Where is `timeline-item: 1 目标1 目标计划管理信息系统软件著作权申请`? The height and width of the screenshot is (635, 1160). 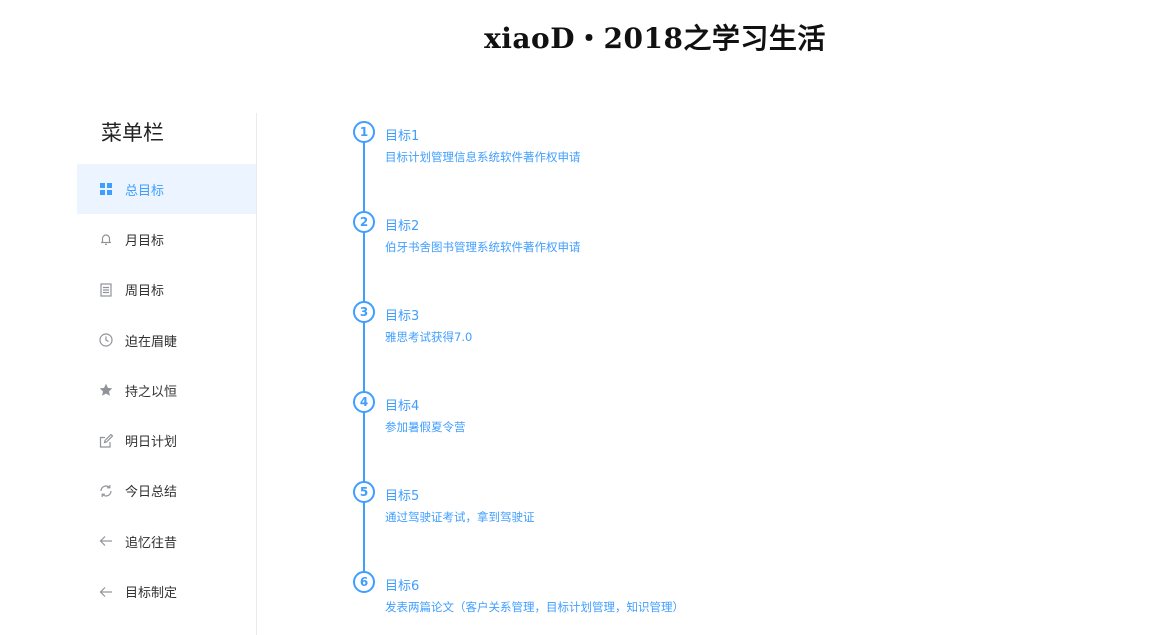
timeline-item: 1 目标1 目标计划管理信息系统软件著作权申请 is located at coordinates (653, 142).